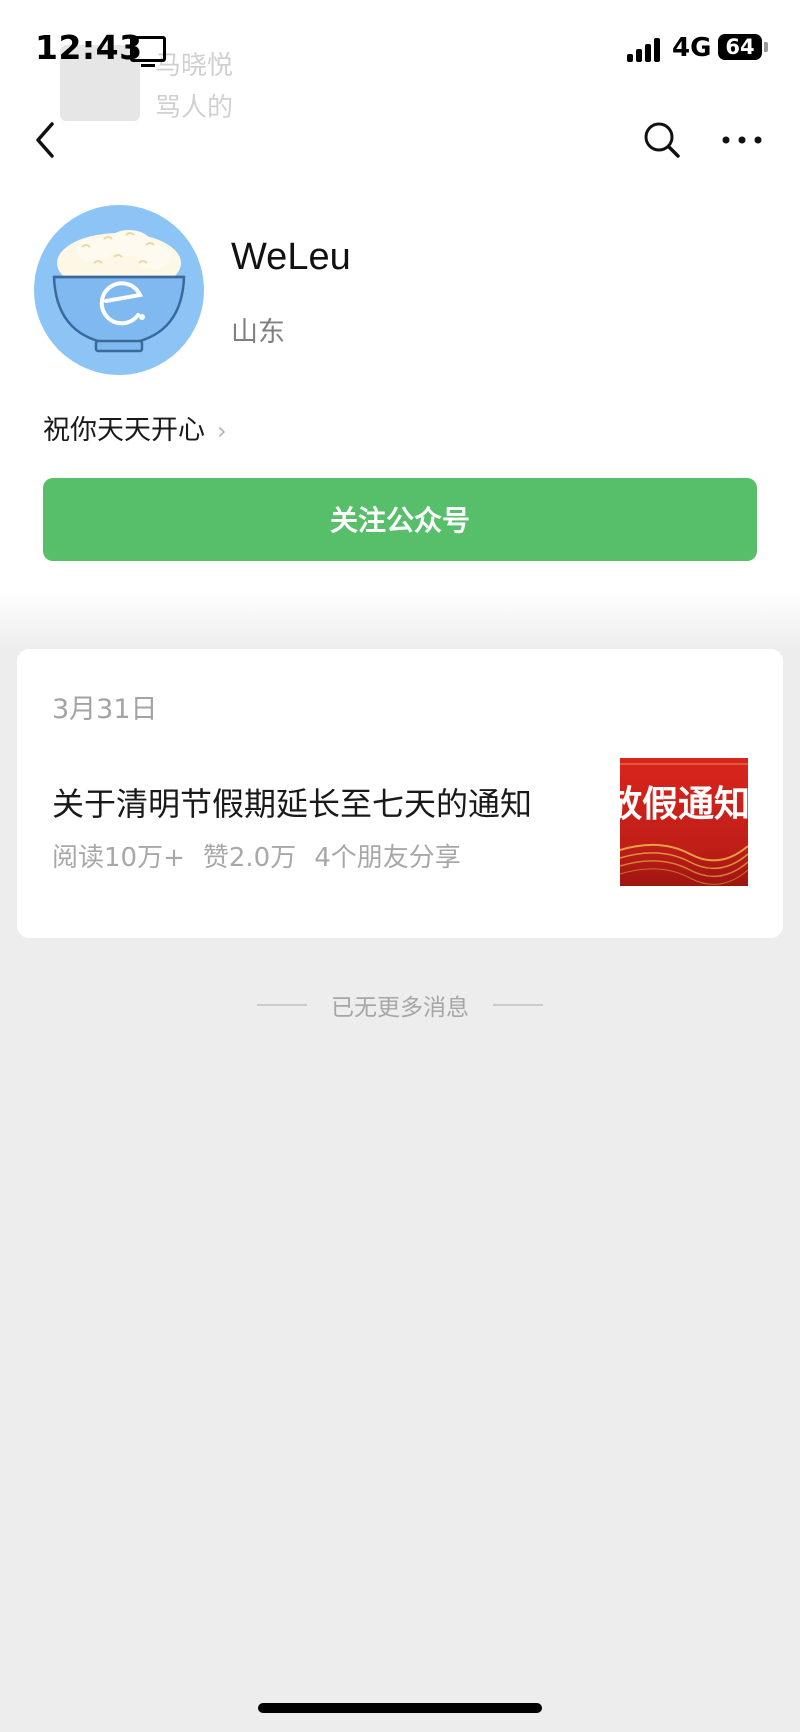 This screenshot has width=800, height=1732. I want to click on home-indicator, so click(400, 1708).